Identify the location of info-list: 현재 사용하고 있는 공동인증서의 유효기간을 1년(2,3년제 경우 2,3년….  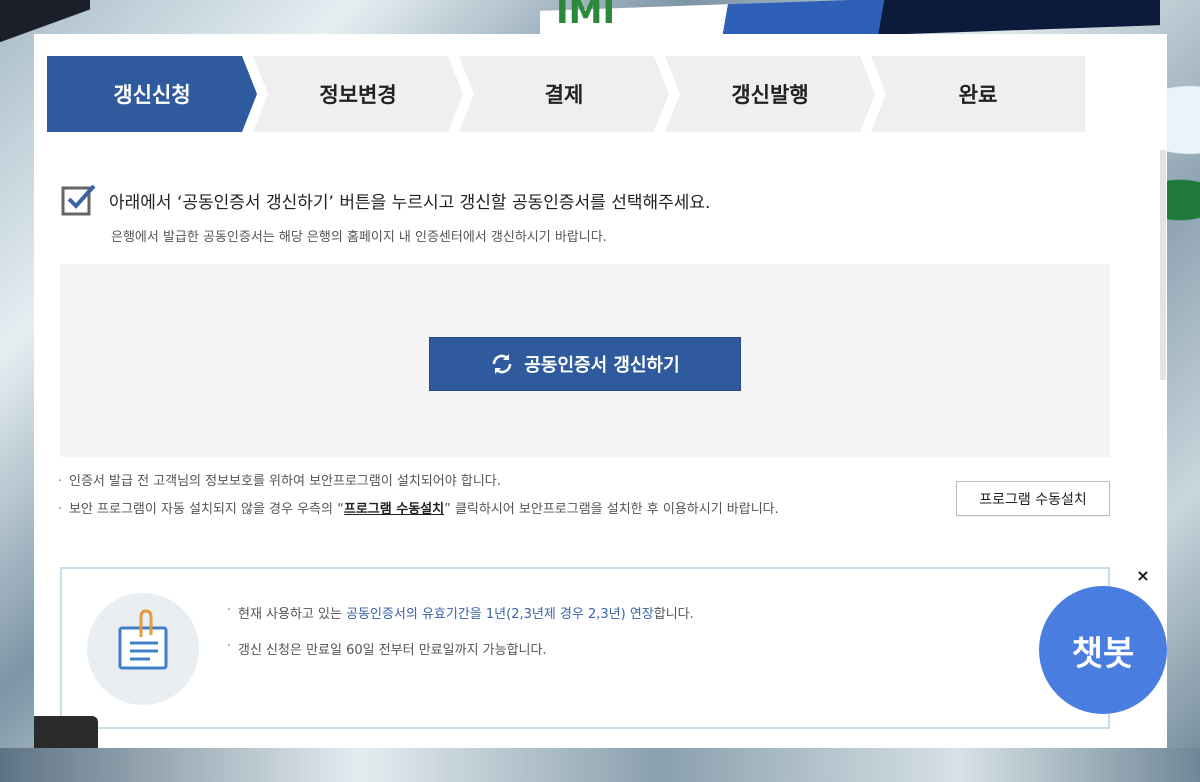
(460, 639).